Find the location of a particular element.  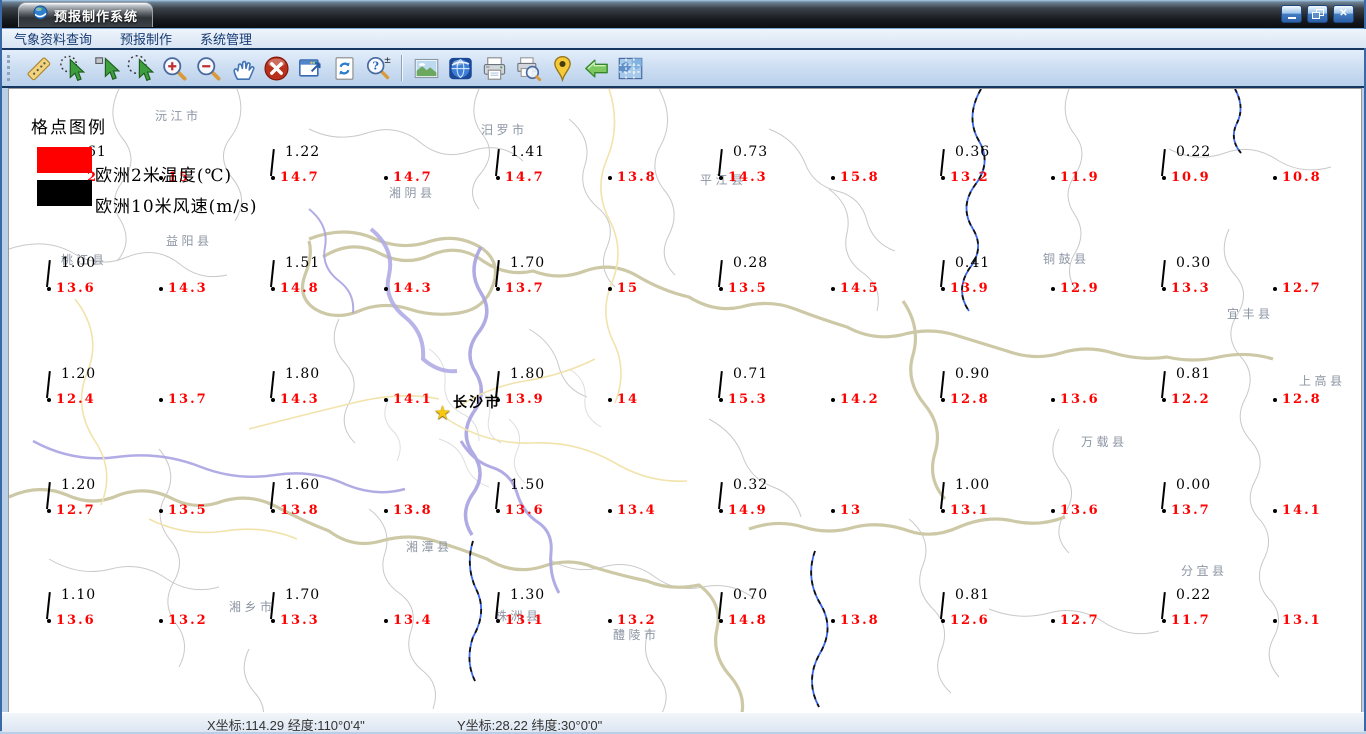

refresh-icon is located at coordinates (344, 68).